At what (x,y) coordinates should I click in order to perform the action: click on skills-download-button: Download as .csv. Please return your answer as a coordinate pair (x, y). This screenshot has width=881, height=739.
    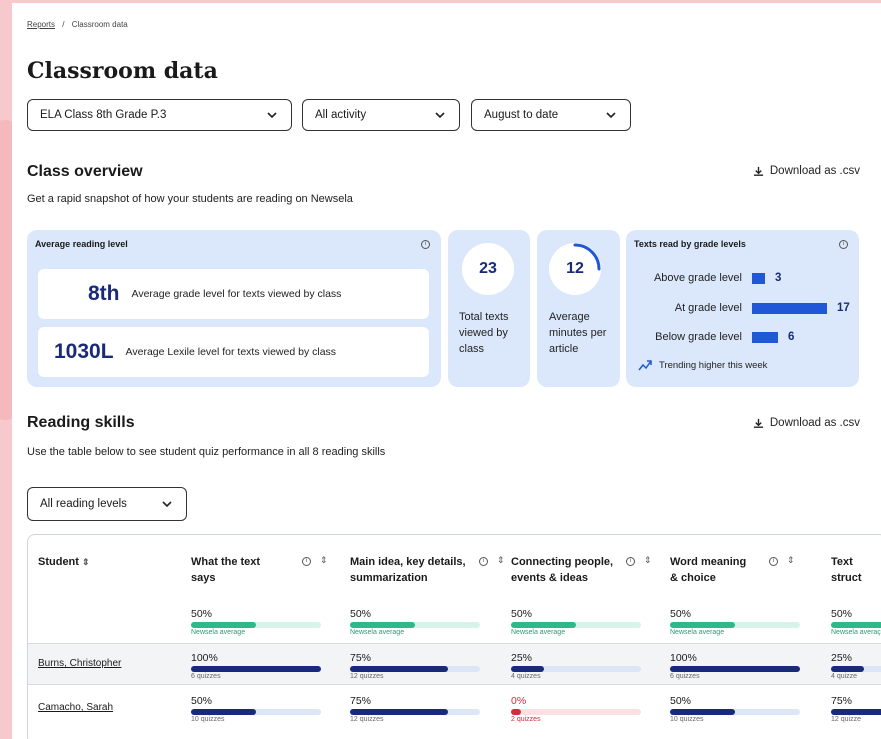
    Looking at the image, I should click on (806, 423).